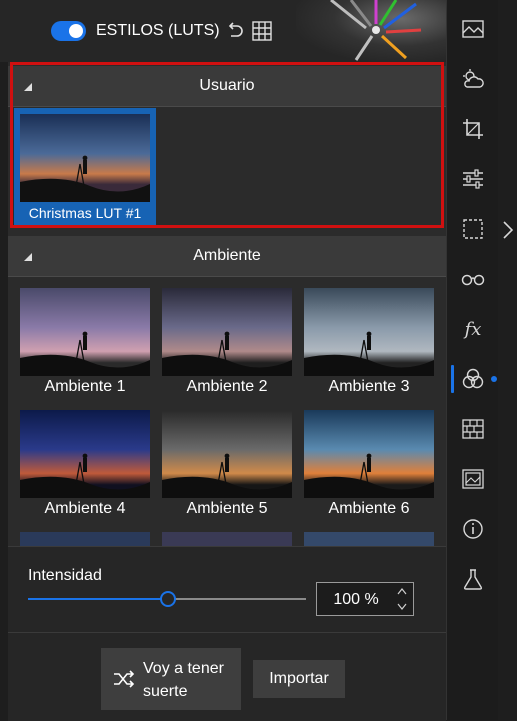 This screenshot has width=517, height=721. What do you see at coordinates (85, 508) in the screenshot?
I see `lut-label-ambiente-4: Ambiente 4` at bounding box center [85, 508].